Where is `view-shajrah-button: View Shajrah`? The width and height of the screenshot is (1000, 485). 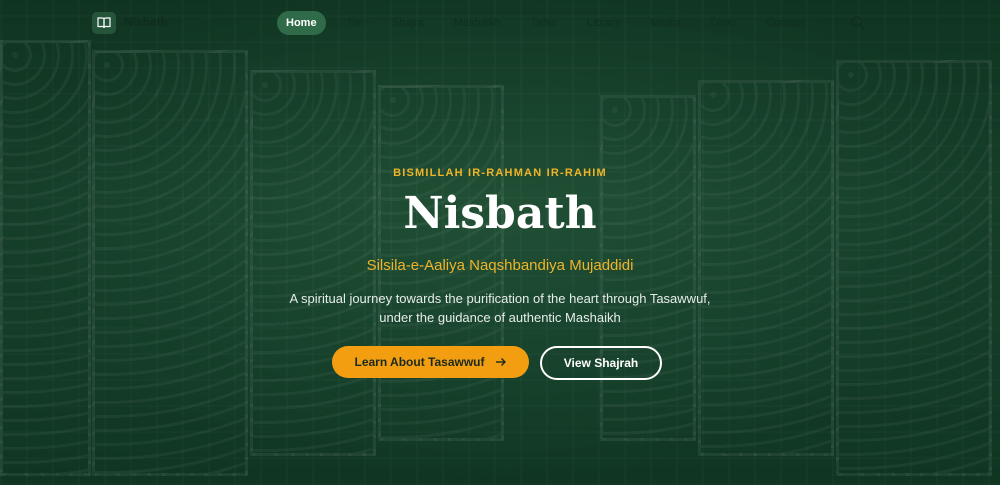 view-shajrah-button: View Shajrah is located at coordinates (601, 363).